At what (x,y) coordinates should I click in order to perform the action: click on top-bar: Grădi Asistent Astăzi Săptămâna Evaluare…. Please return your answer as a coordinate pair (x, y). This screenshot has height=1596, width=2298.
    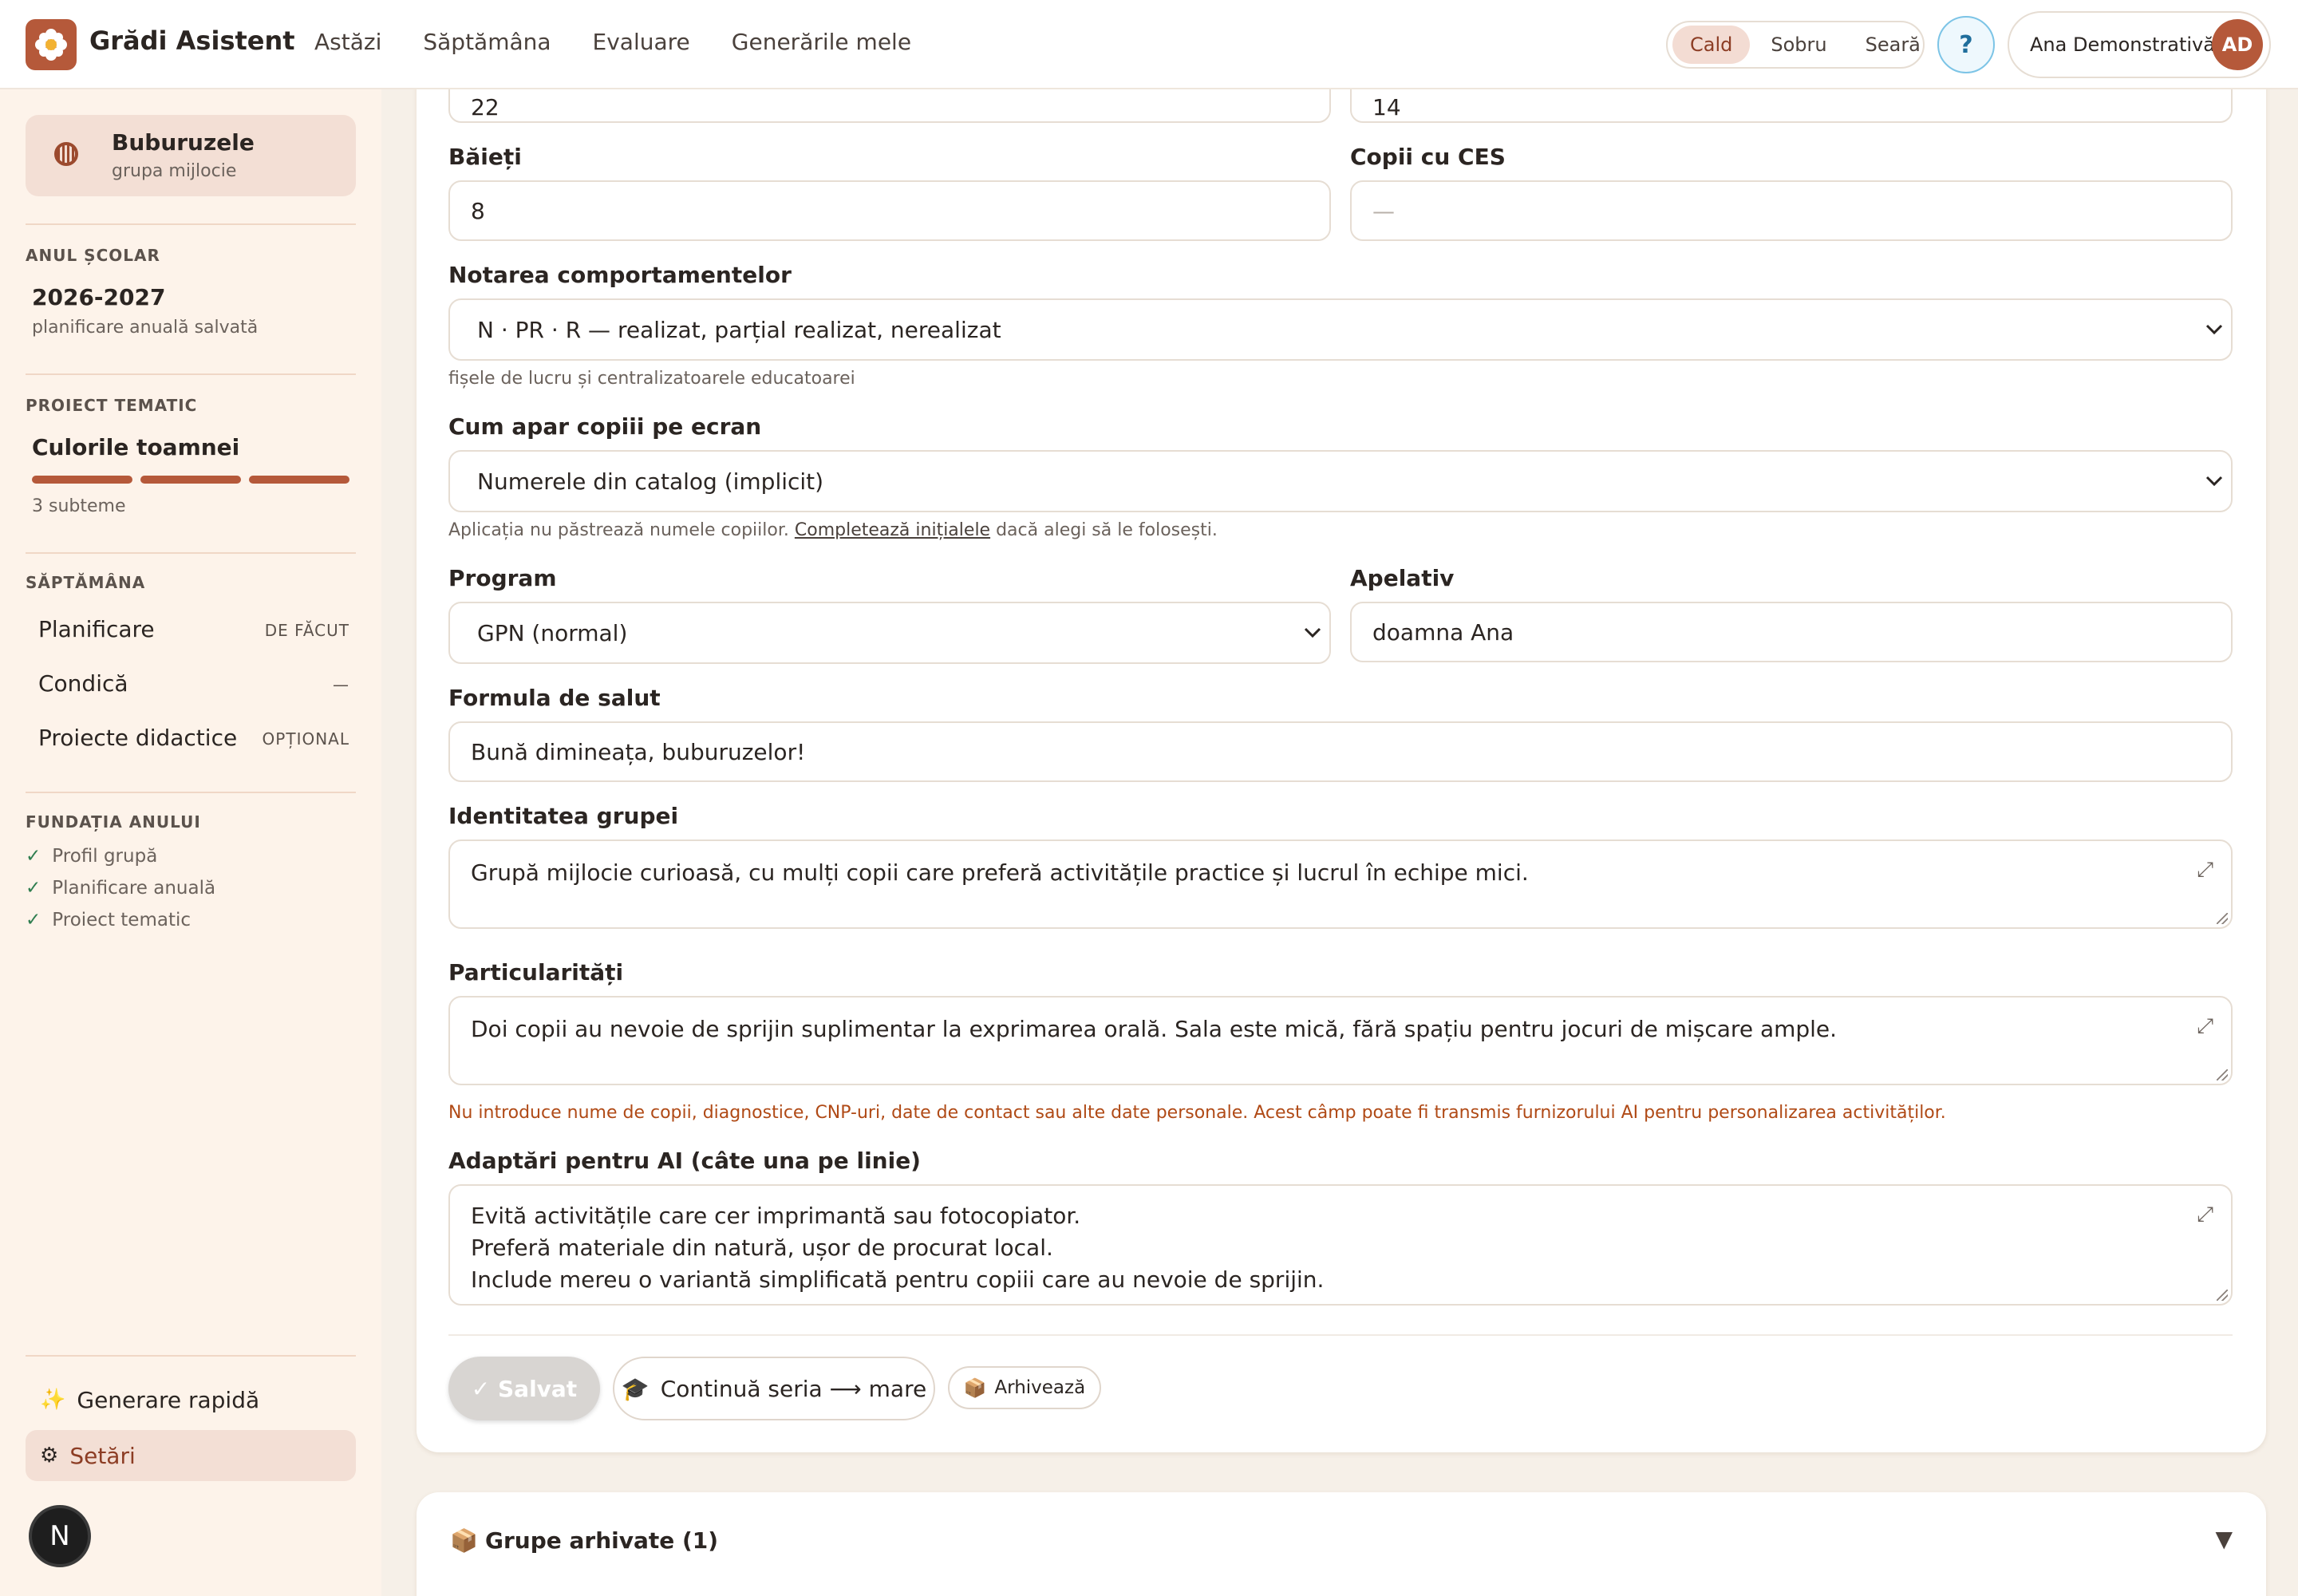
    Looking at the image, I should click on (1149, 44).